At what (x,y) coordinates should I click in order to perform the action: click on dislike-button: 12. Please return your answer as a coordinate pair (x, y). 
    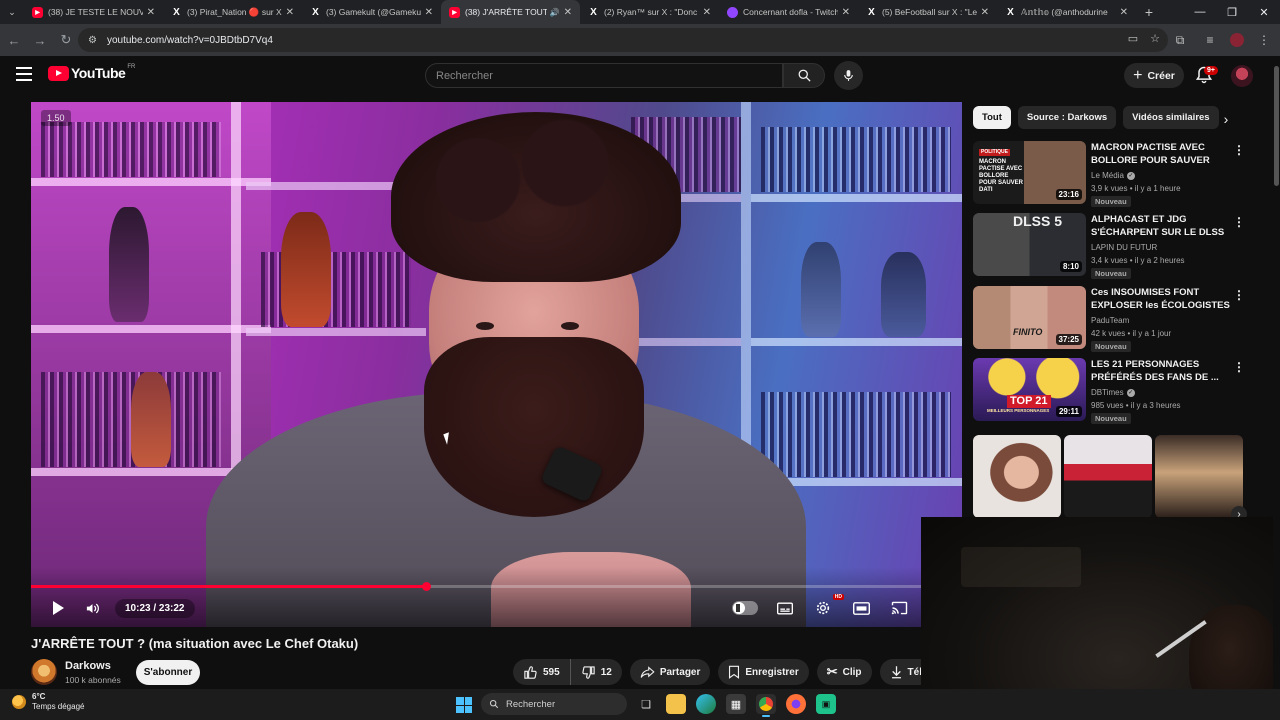
    Looking at the image, I should click on (596, 672).